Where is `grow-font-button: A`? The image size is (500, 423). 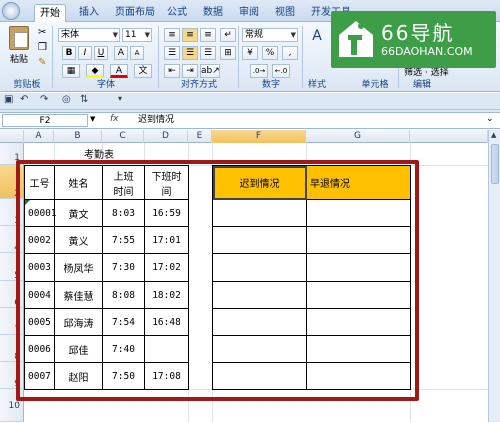
grow-font-button: A is located at coordinates (121, 53).